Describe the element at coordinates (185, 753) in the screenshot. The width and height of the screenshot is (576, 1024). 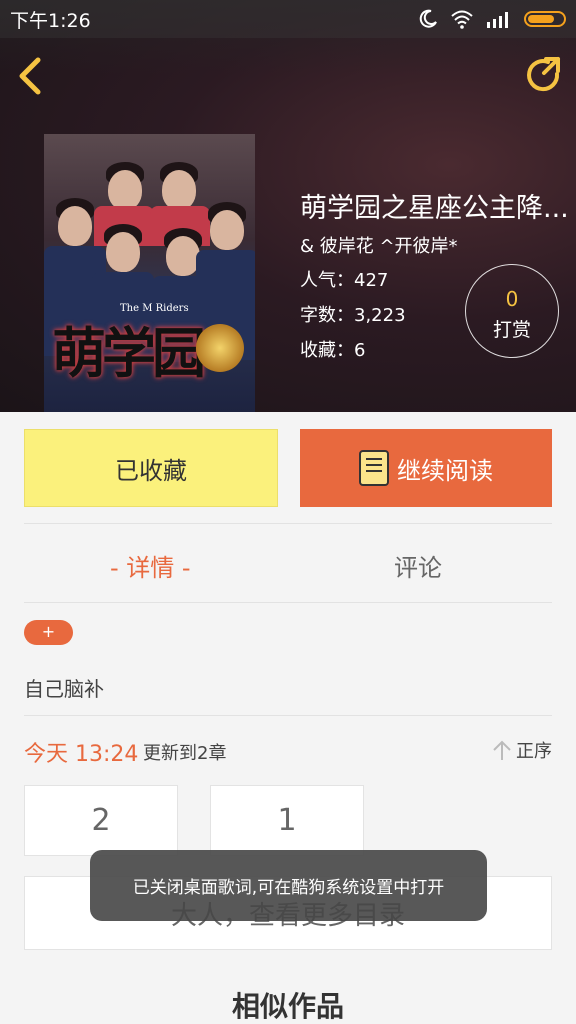
I see `update-text: 更新到2章` at that location.